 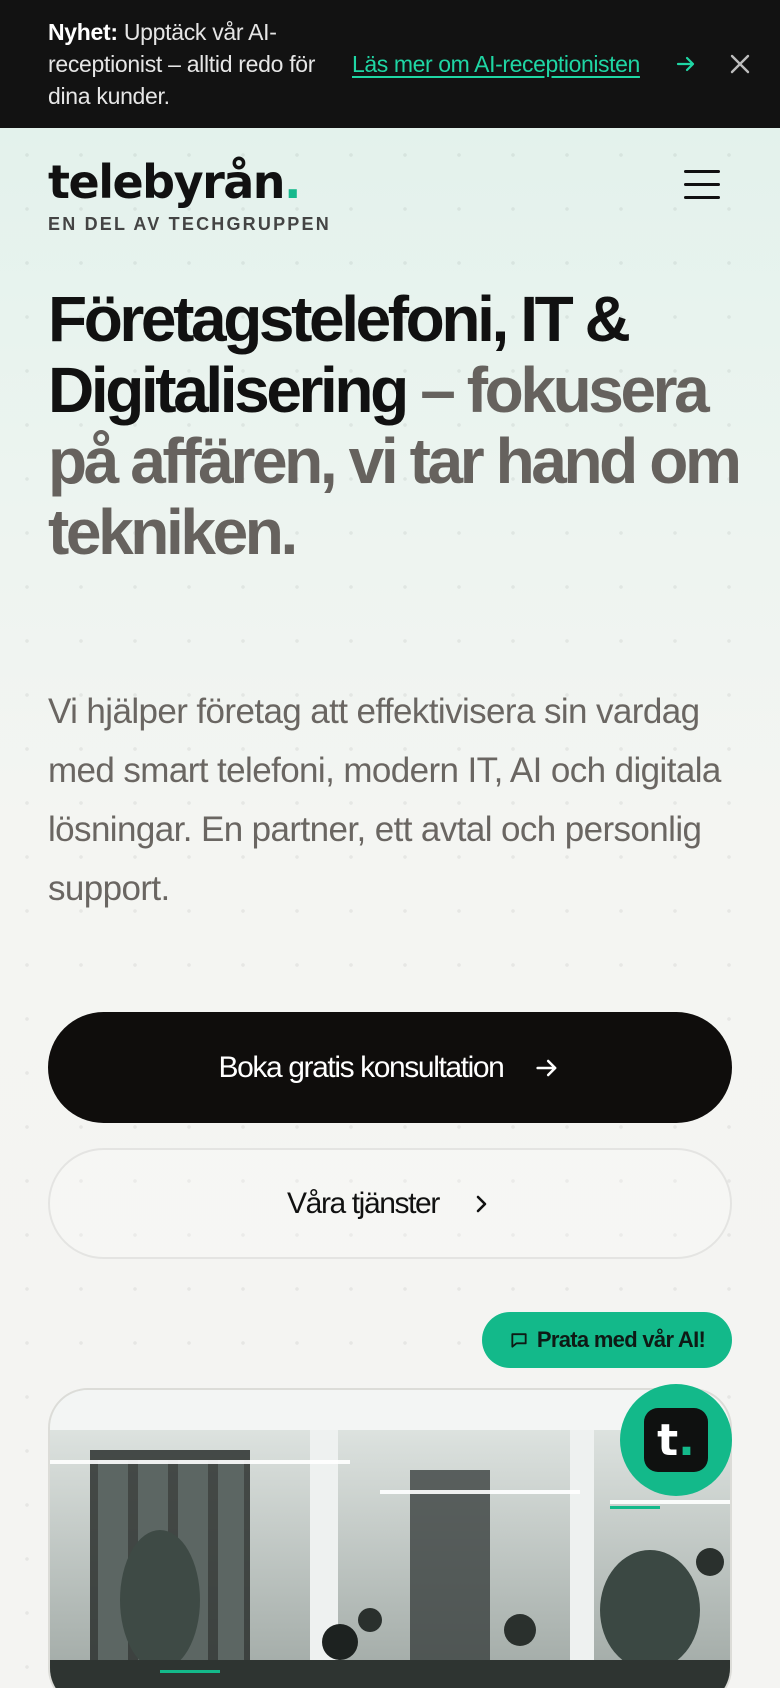 I want to click on chat-ai-button: Prata med vår AI!, so click(x=607, y=1340).